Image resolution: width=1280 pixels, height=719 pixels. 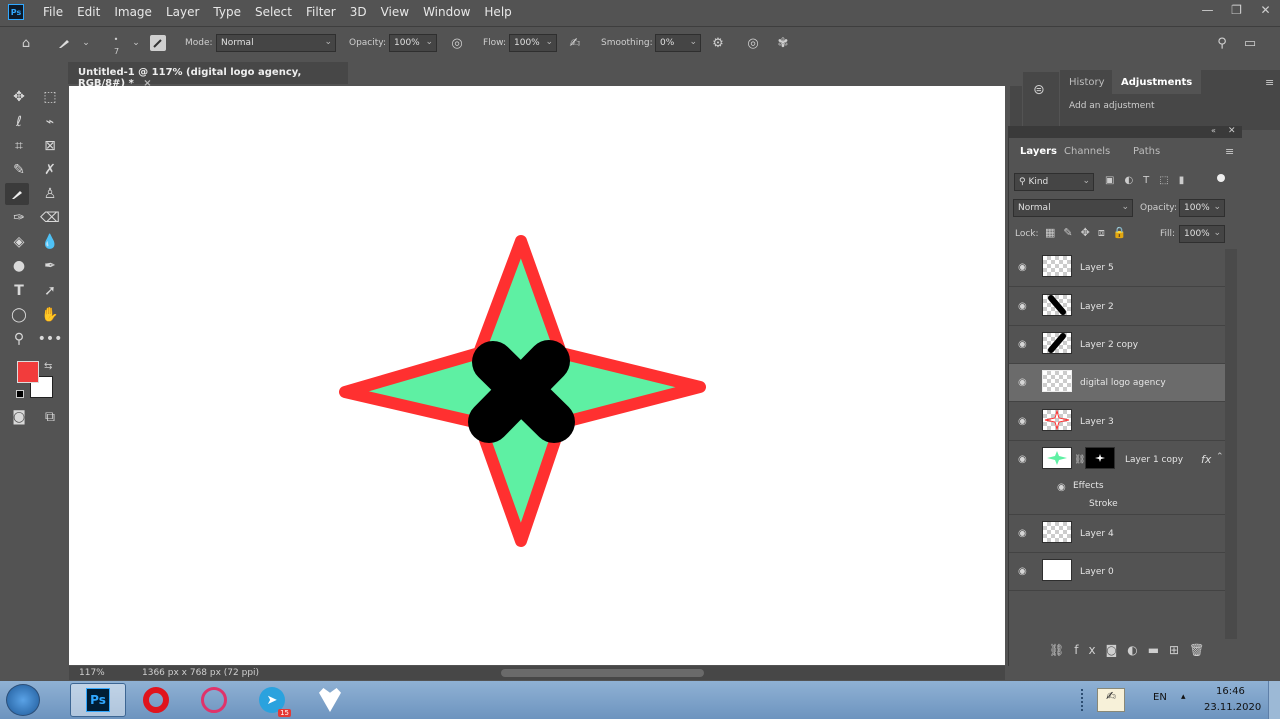 I want to click on foreground-color-swatch, so click(x=28, y=372).